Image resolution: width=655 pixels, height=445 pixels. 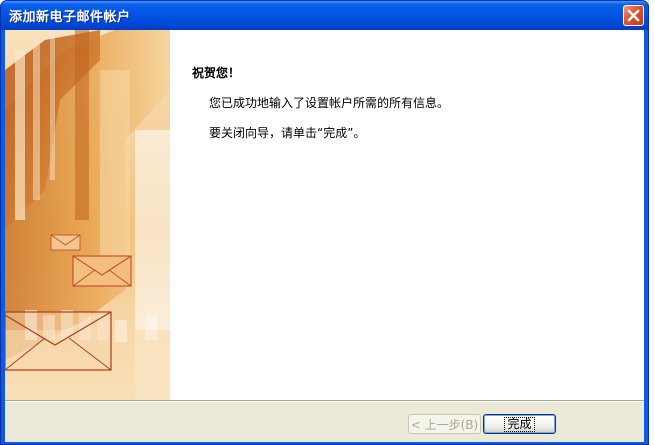 I want to click on title-bar: 添加新电子邮件帐户, so click(x=324, y=15).